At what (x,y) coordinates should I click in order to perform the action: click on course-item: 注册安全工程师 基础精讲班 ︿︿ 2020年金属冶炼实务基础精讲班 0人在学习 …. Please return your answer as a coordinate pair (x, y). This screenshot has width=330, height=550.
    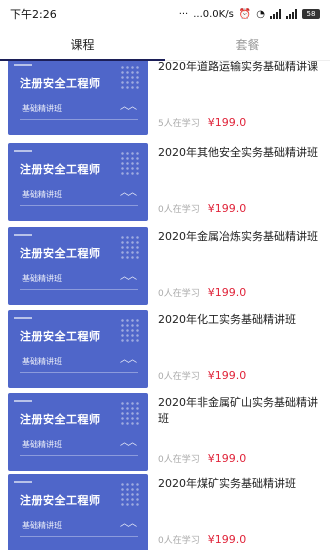
    Looking at the image, I should click on (165, 266).